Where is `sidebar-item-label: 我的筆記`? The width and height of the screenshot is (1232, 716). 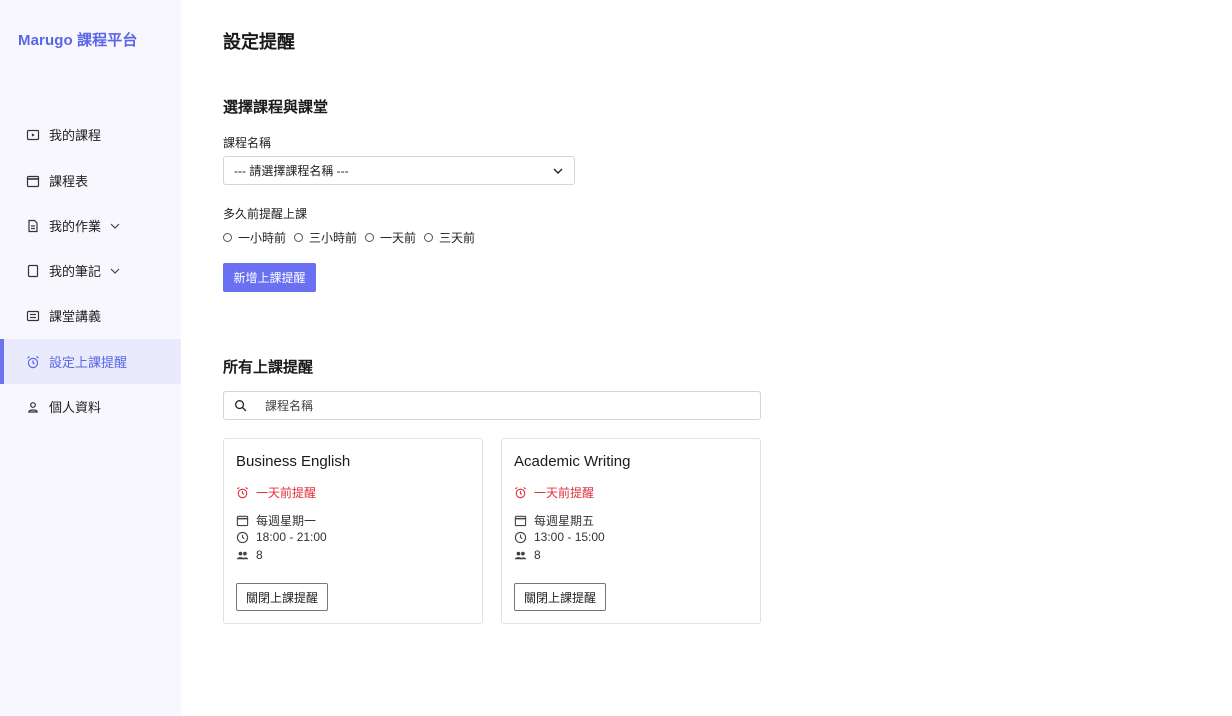
sidebar-item-label: 我的筆記 is located at coordinates (75, 271).